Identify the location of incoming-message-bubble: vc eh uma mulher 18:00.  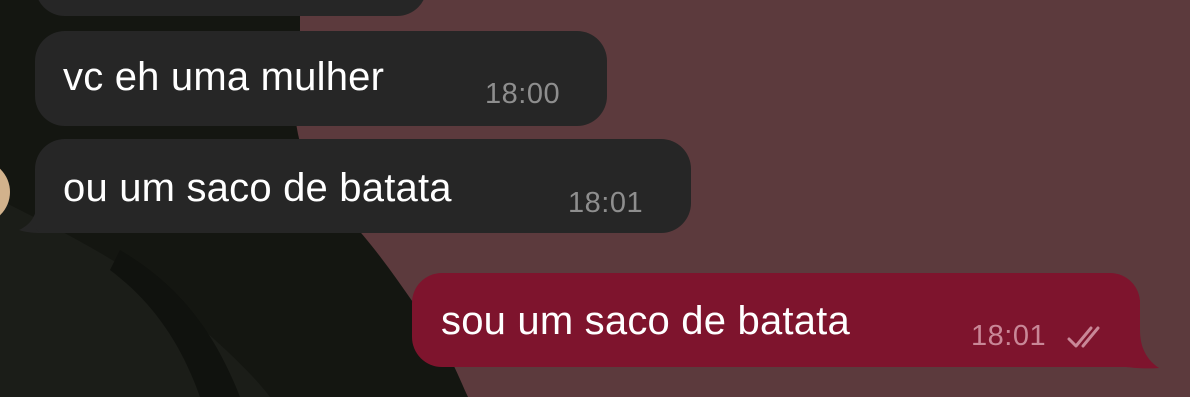
(321, 78).